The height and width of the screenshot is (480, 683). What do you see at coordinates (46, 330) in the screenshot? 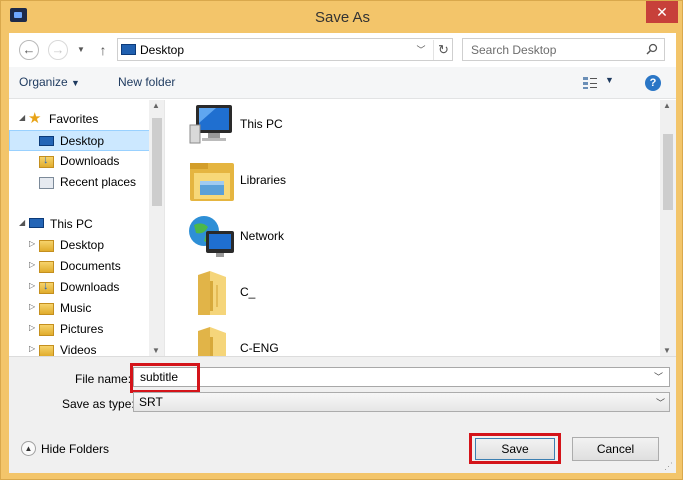
I see `pictures-icon` at bounding box center [46, 330].